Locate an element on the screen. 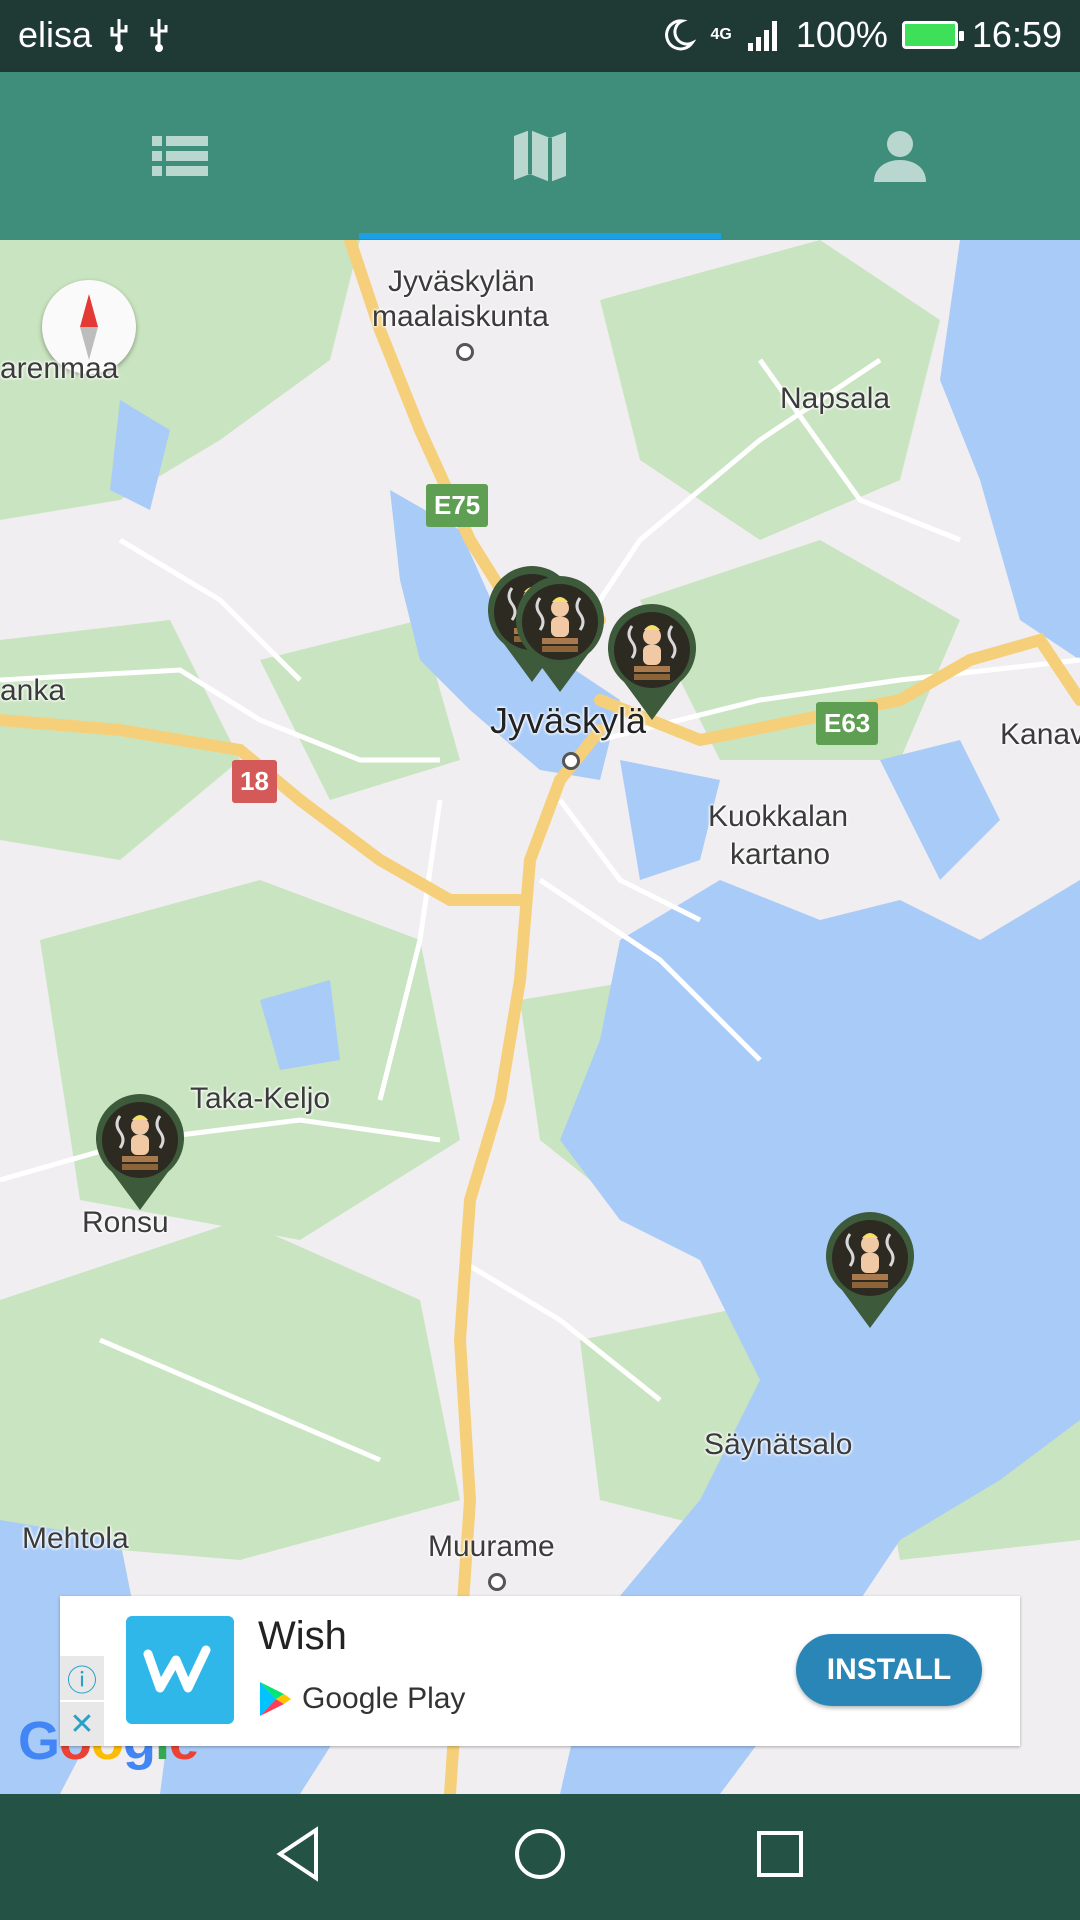 The image size is (1080, 1920). tab-profile is located at coordinates (900, 156).